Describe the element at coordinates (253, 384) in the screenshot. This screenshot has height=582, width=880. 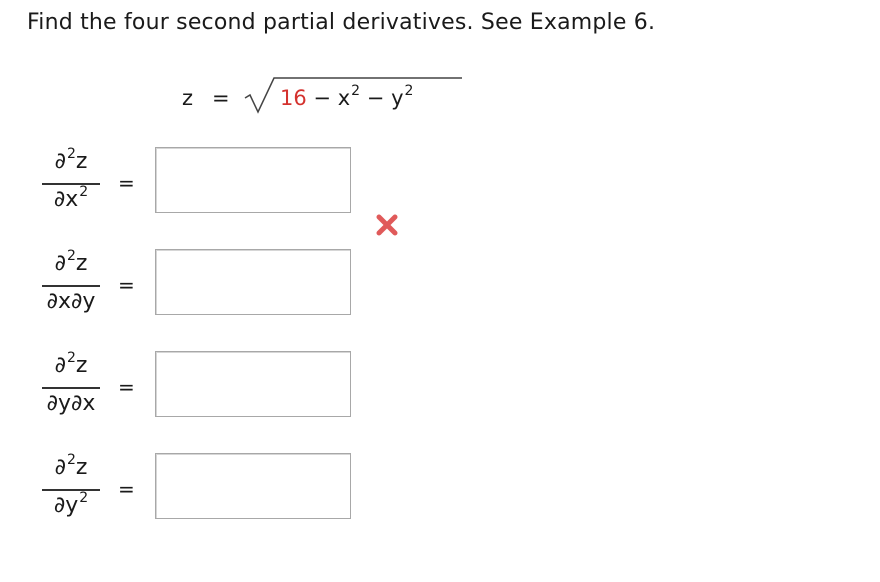
I see `answer-input-yx` at that location.